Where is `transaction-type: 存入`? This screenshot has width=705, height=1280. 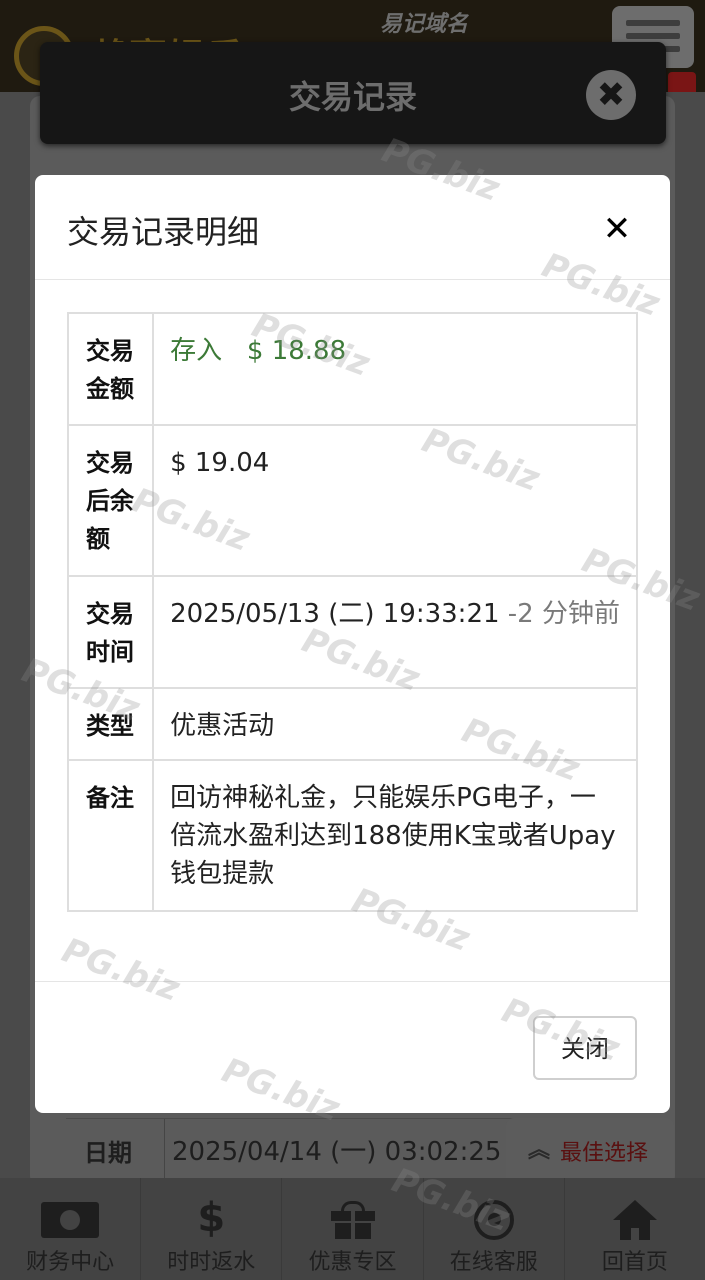 transaction-type: 存入 is located at coordinates (196, 351).